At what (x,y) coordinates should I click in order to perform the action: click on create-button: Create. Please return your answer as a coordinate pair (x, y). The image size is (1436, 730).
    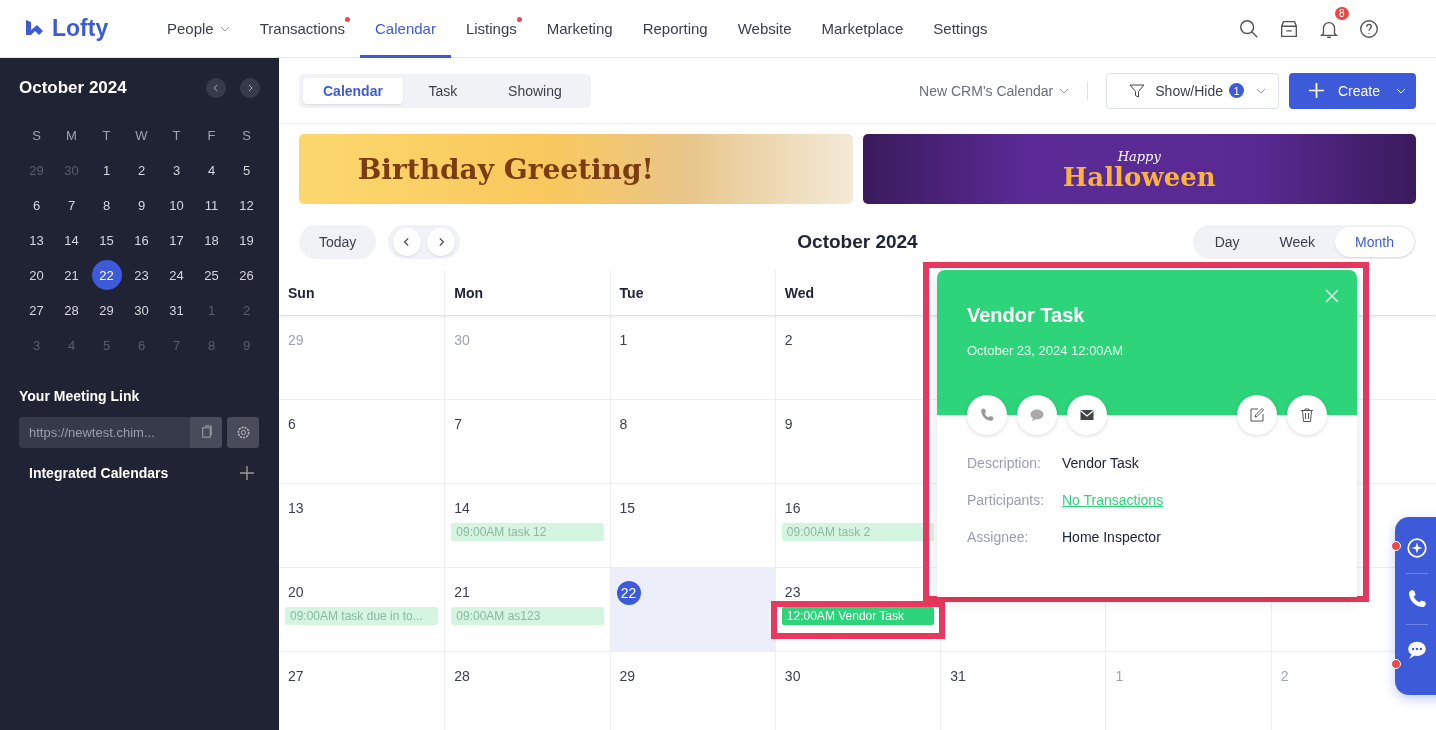
    Looking at the image, I should click on (1352, 90).